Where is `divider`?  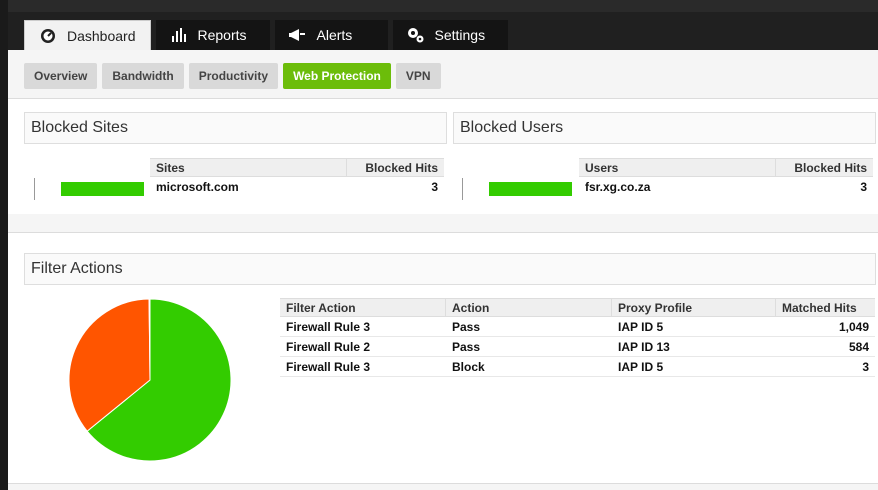 divider is located at coordinates (443, 483).